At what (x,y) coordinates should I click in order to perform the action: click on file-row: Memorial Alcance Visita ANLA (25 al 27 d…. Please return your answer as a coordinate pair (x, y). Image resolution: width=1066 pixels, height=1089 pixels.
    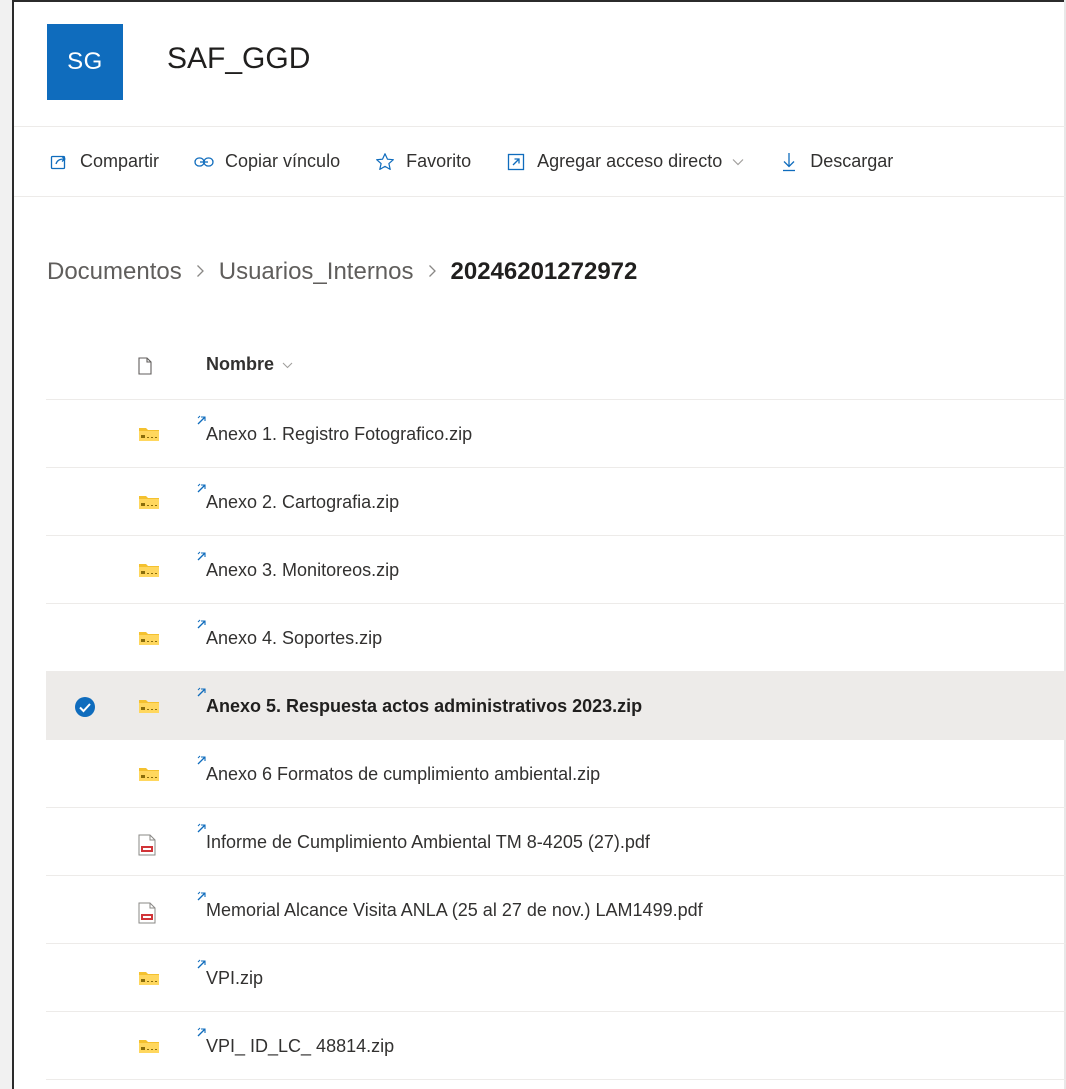
    Looking at the image, I should click on (556, 910).